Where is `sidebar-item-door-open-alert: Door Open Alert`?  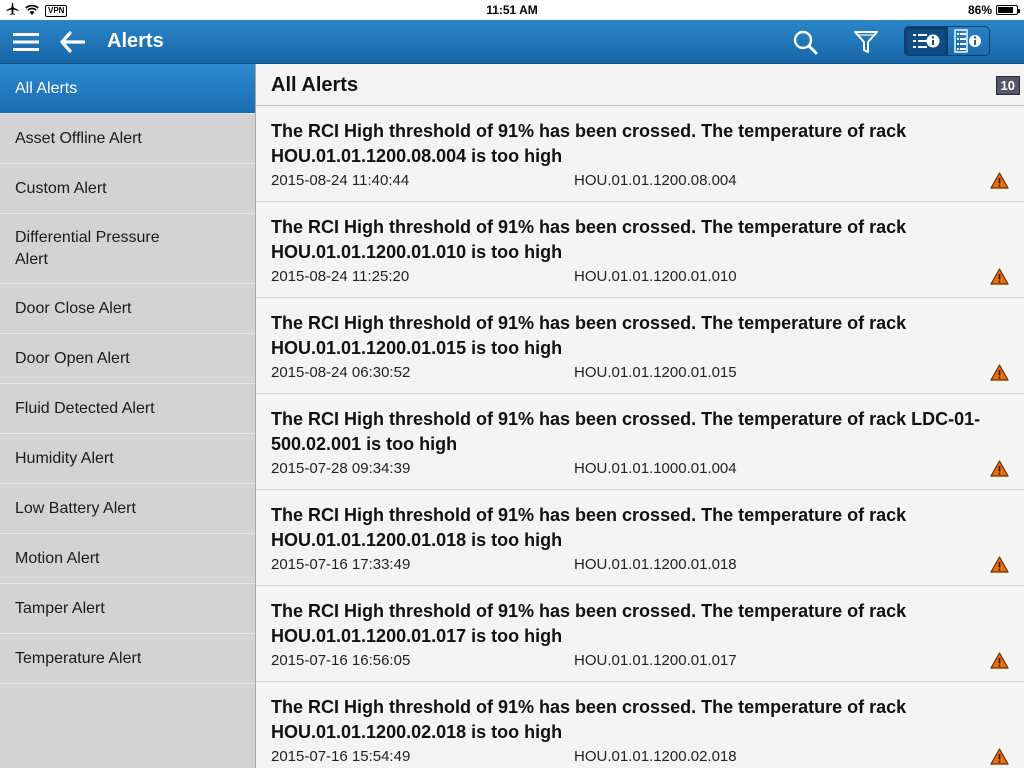
sidebar-item-door-open-alert: Door Open Alert is located at coordinates (127, 359).